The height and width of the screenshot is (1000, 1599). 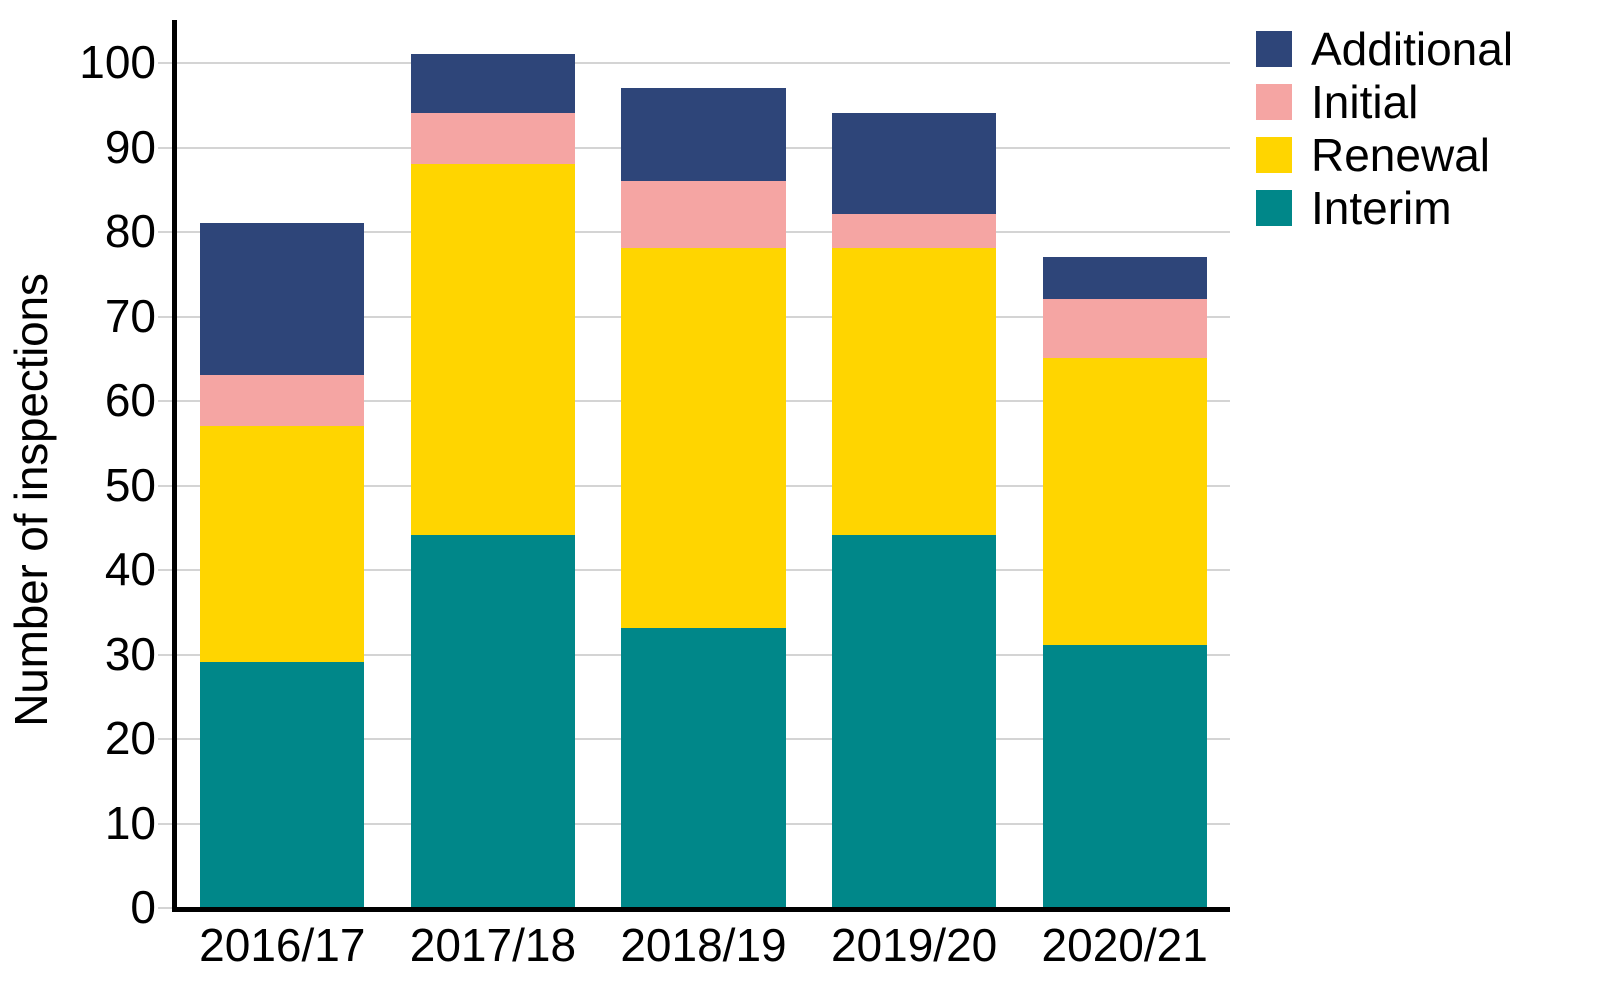 I want to click on x-tick-label: 2017/18, so click(x=493, y=945).